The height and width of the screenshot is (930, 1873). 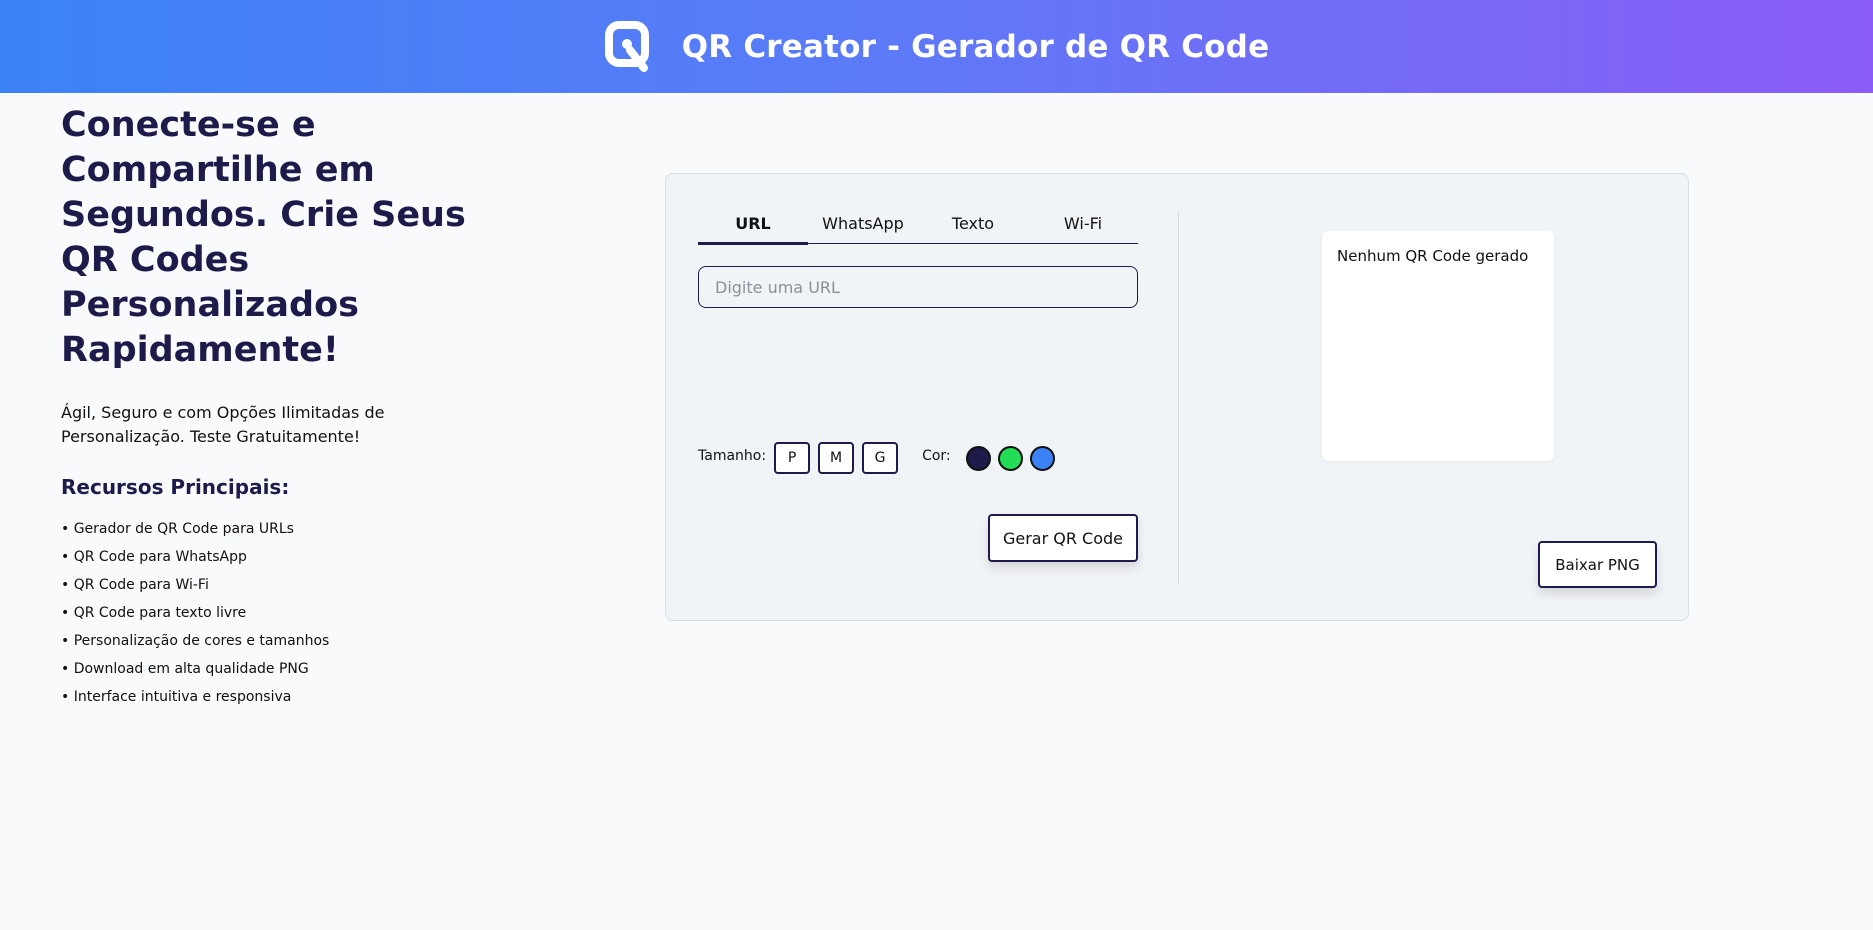 I want to click on feature-item: • Gerador de QR Code para URLs, so click(x=177, y=529).